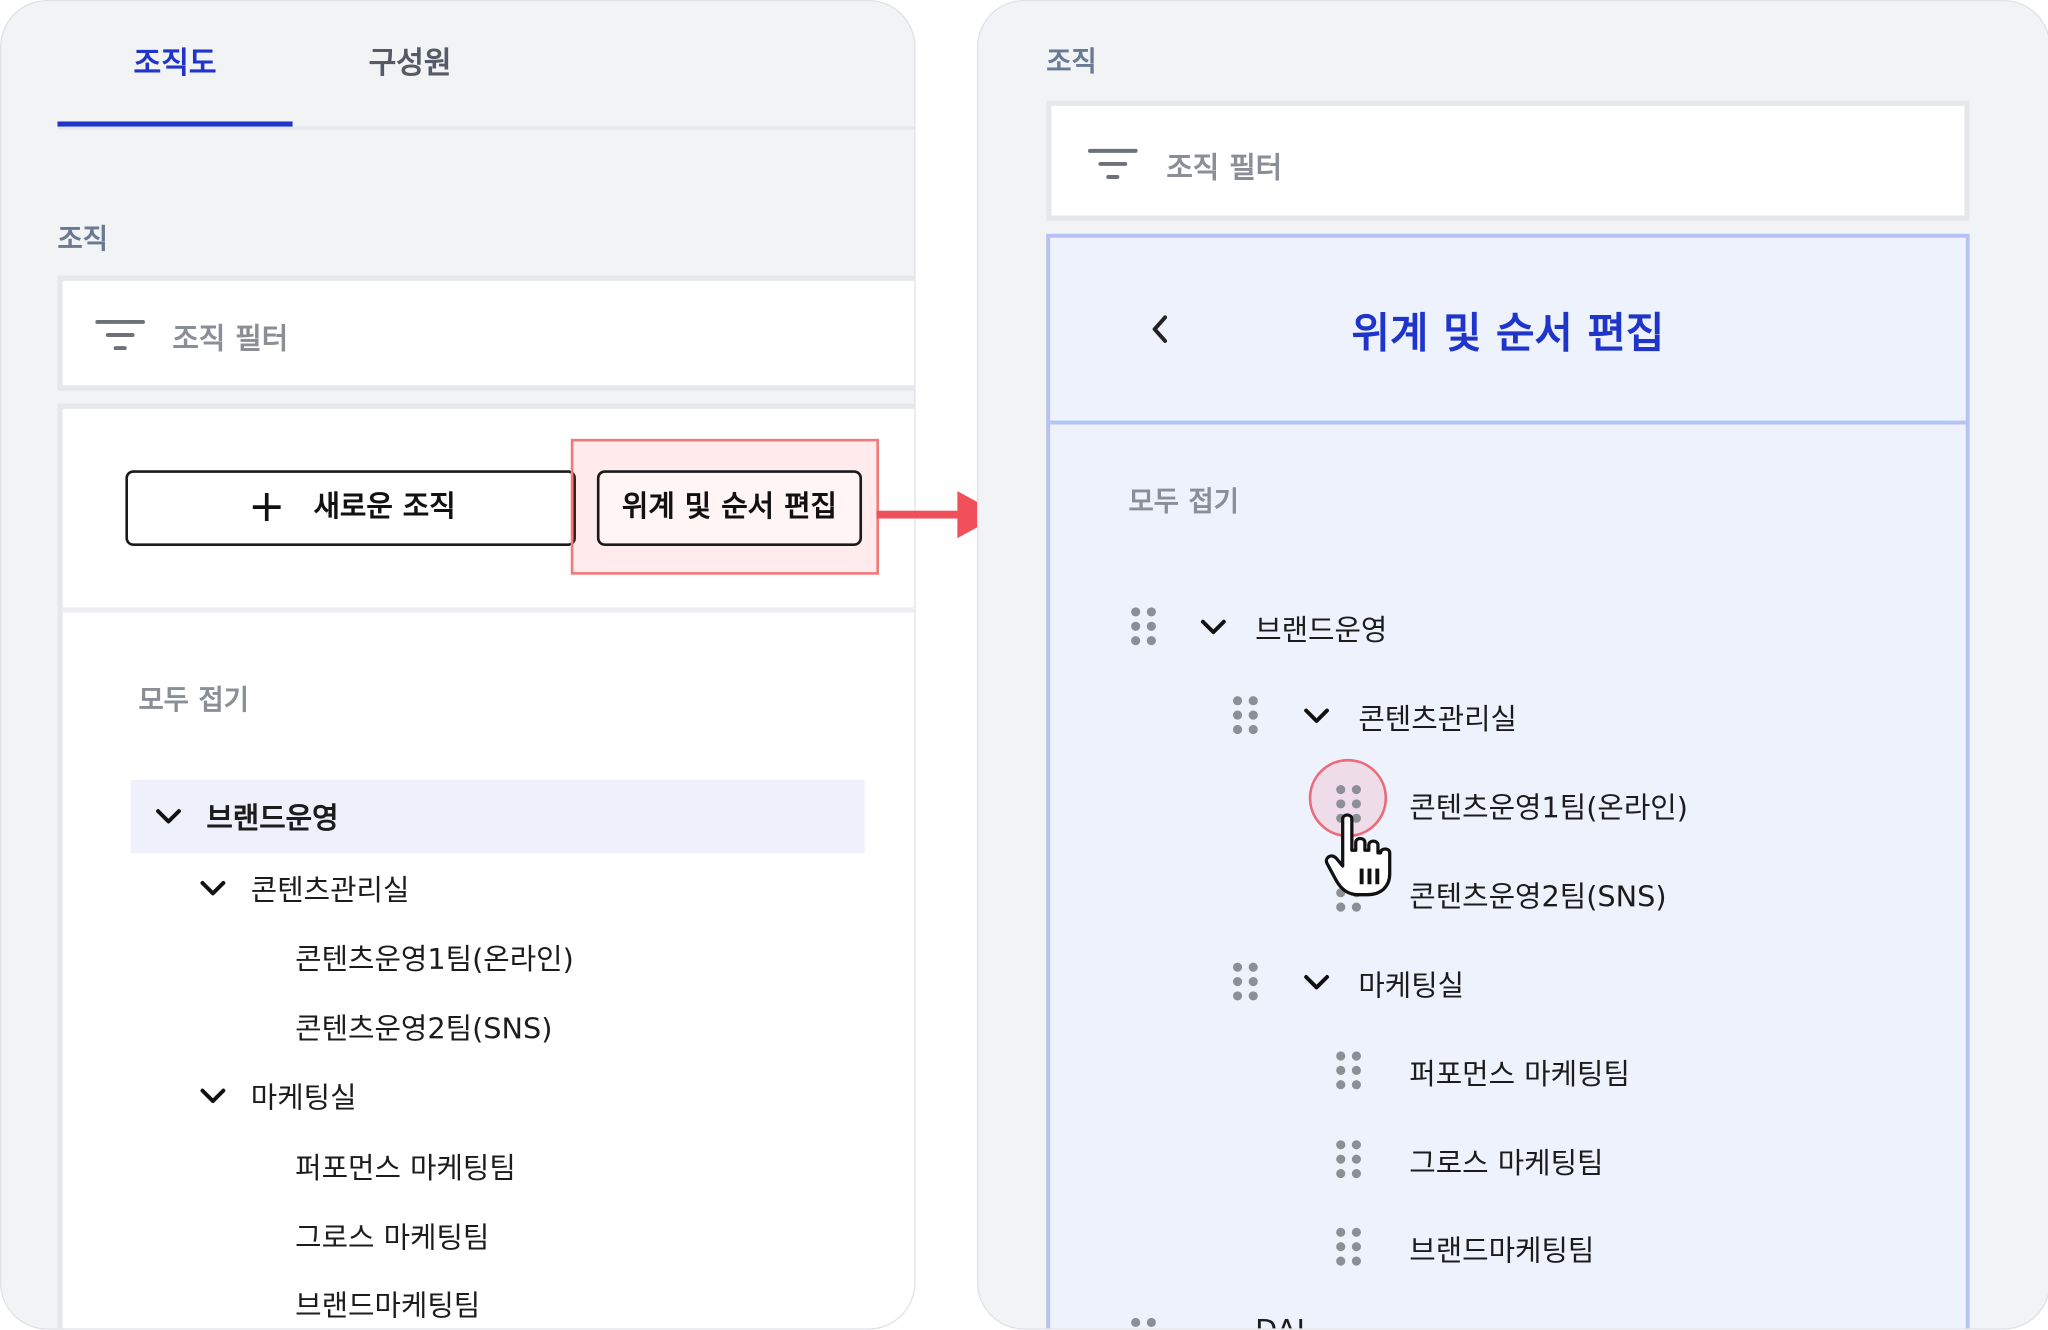  I want to click on plus-icon: +, so click(267, 506).